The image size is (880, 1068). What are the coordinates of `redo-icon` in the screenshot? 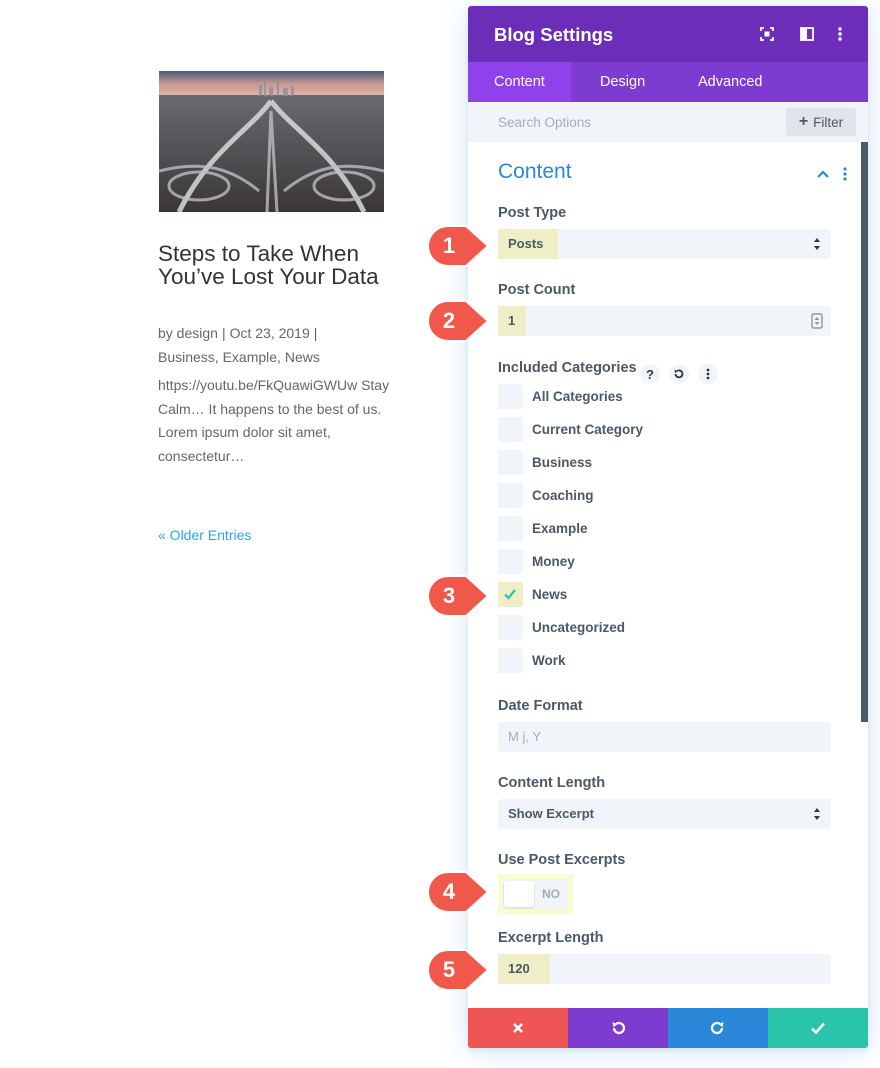 It's located at (717, 1028).